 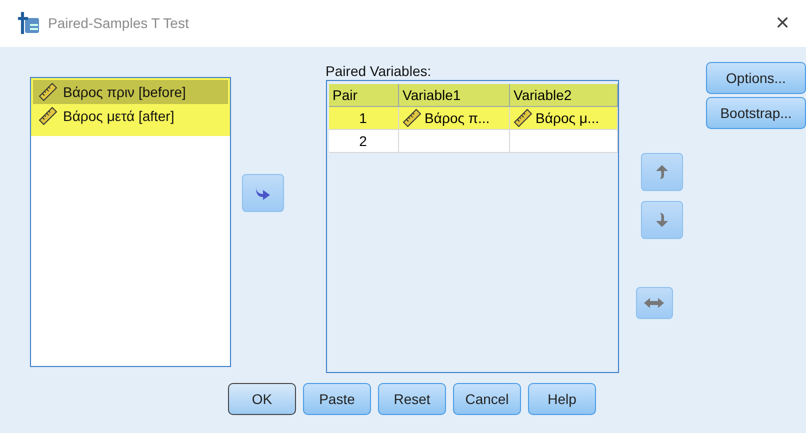 I want to click on variable-item: Βάρος πριν [before], so click(x=130, y=92).